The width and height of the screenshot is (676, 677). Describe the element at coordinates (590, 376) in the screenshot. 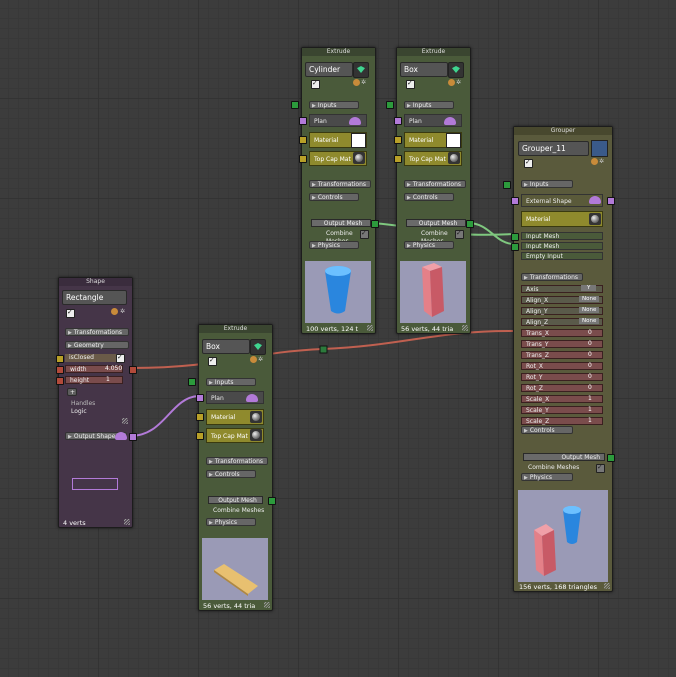

I see `rot-y-value: 0` at that location.